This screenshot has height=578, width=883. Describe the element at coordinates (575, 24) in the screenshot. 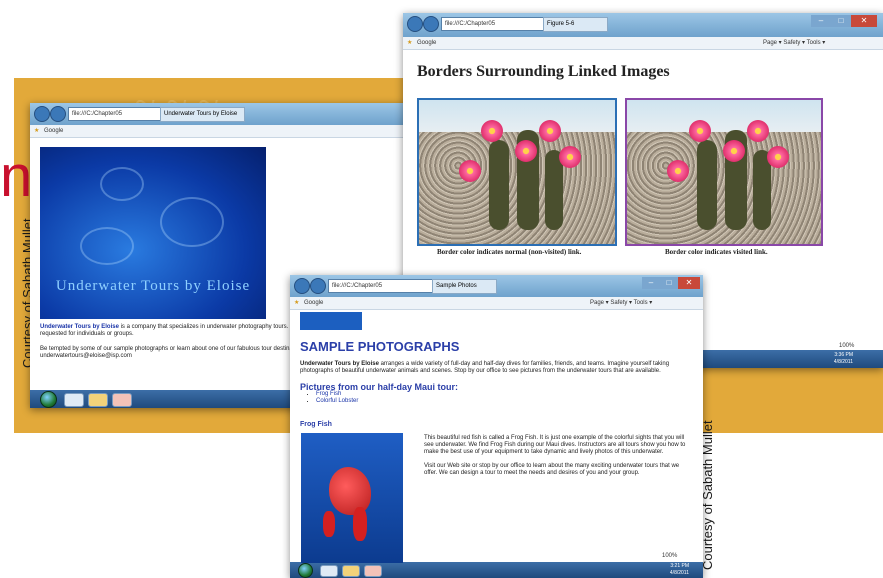

I see `tab-active: Figure 5-6` at that location.